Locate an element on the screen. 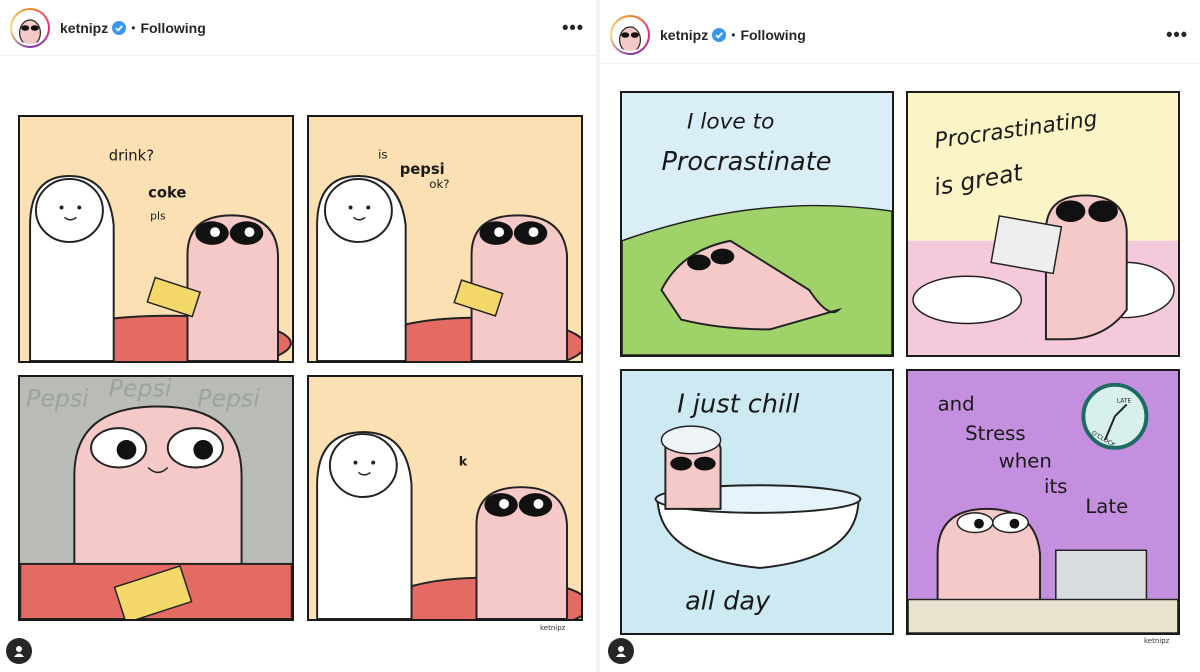 The width and height of the screenshot is (1200, 672). caption-text: all day is located at coordinates (728, 601).